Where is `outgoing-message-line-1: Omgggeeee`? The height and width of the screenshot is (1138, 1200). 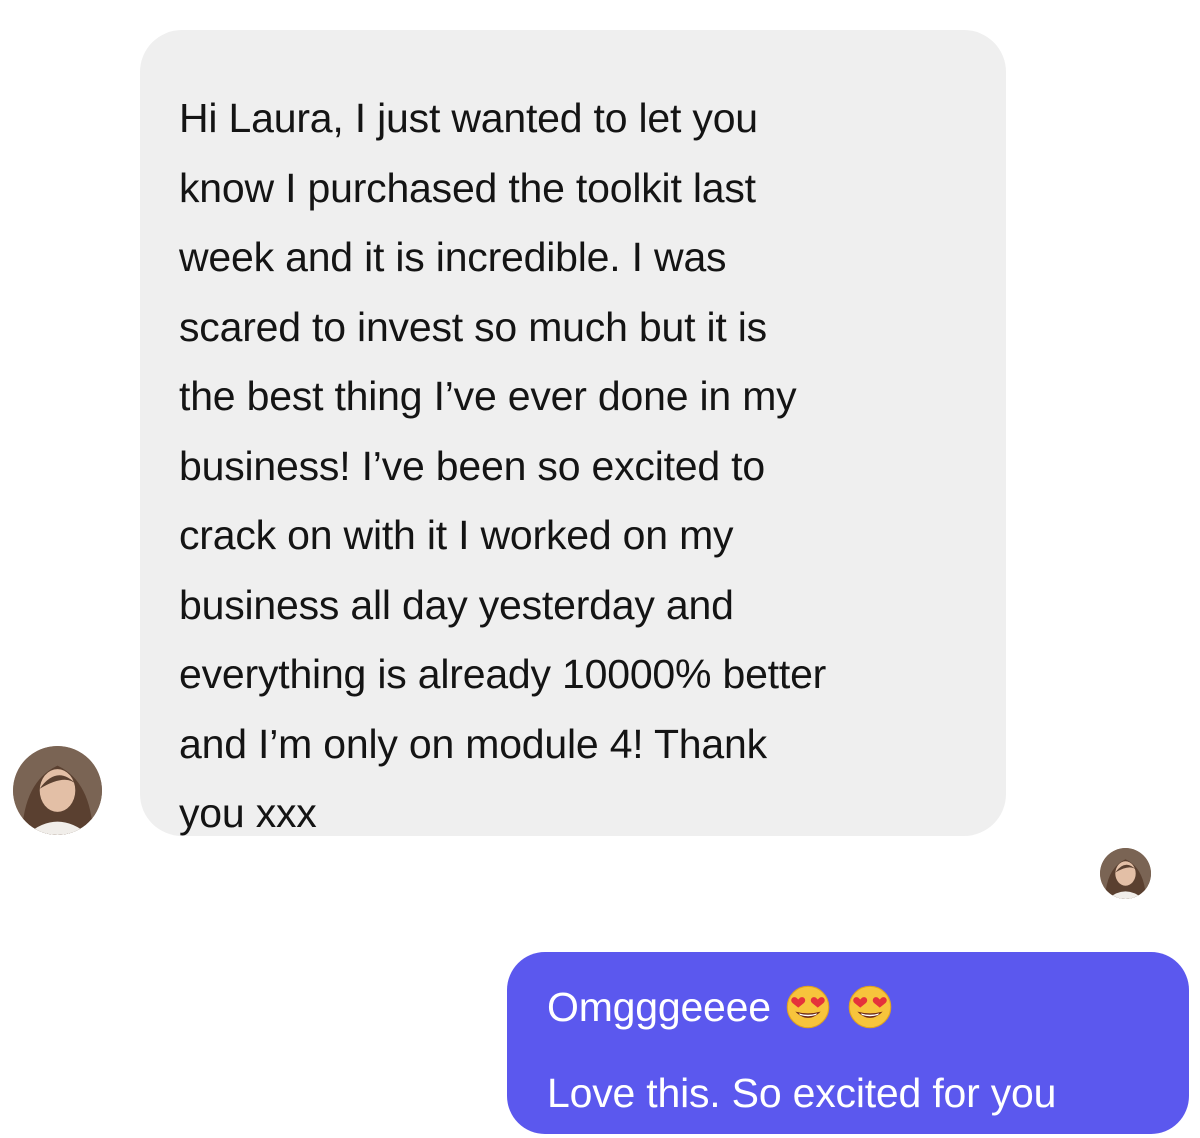
outgoing-message-line-1: Omgggeeee is located at coordinates (868, 1007).